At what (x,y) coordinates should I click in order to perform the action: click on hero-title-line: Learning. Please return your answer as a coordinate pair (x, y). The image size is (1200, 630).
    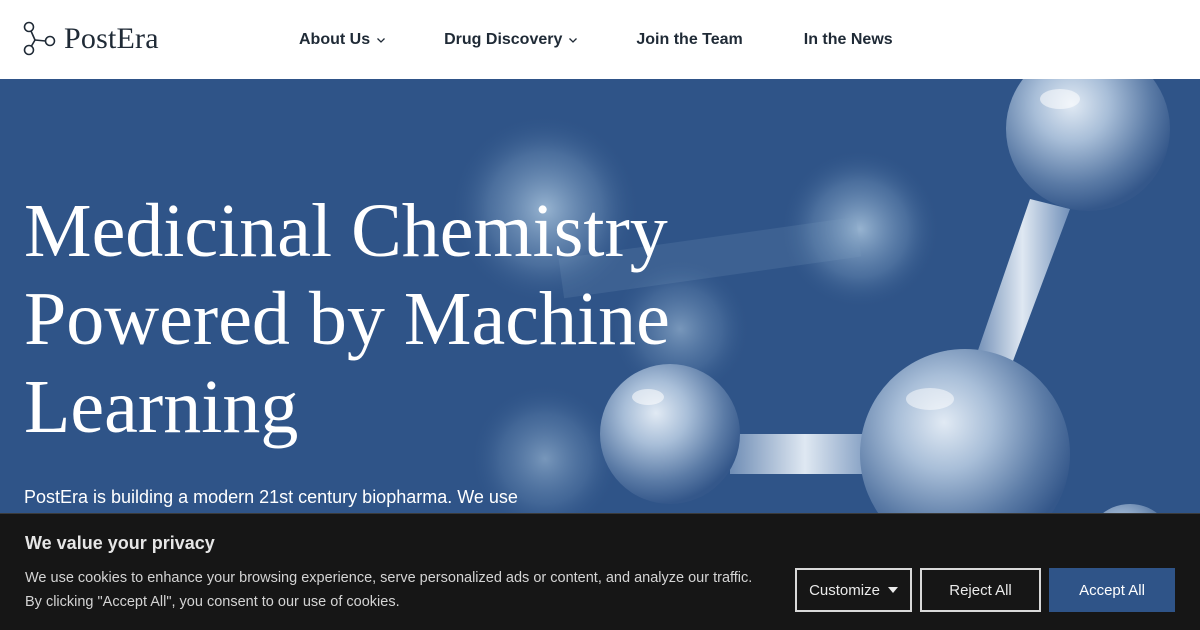
    Looking at the image, I should click on (161, 407).